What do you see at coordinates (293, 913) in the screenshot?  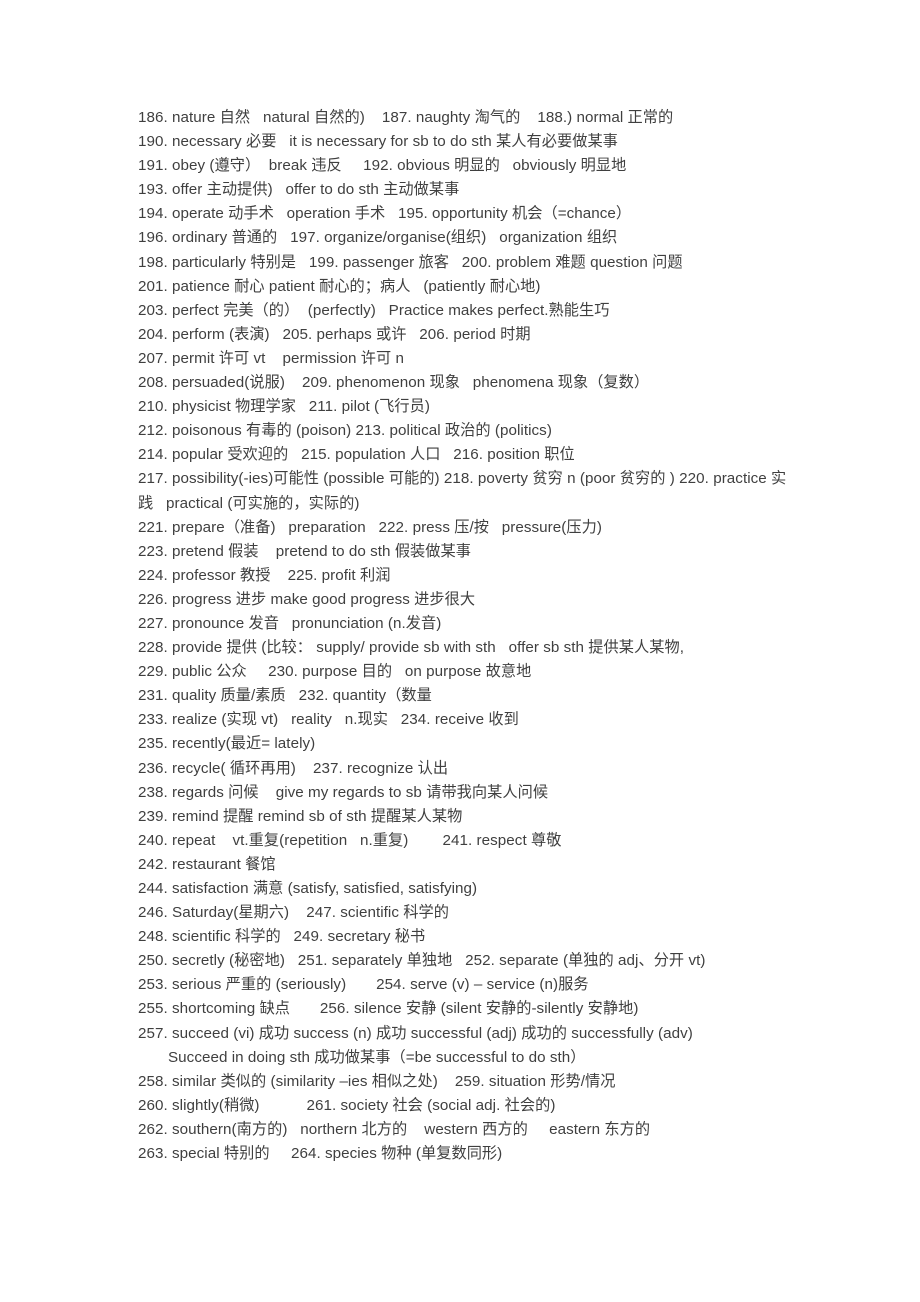 I see `vocabulary-line: 246. Saturday(星期六) 247. scientific 科学的` at bounding box center [293, 913].